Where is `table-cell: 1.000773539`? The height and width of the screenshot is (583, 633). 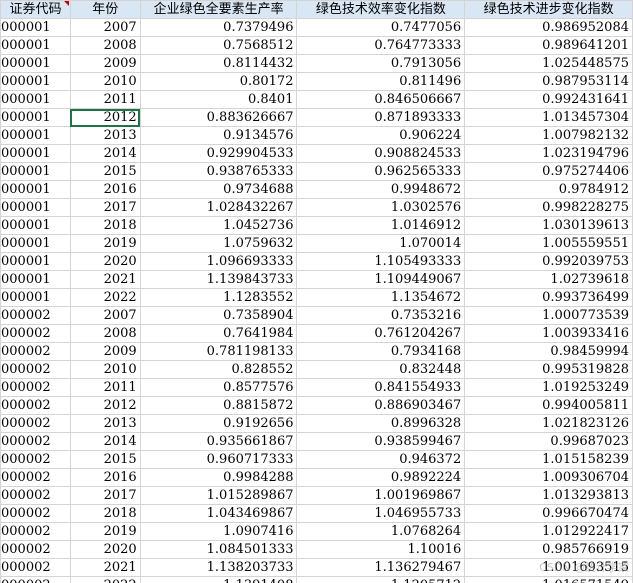
table-cell: 1.000773539 is located at coordinates (548, 315).